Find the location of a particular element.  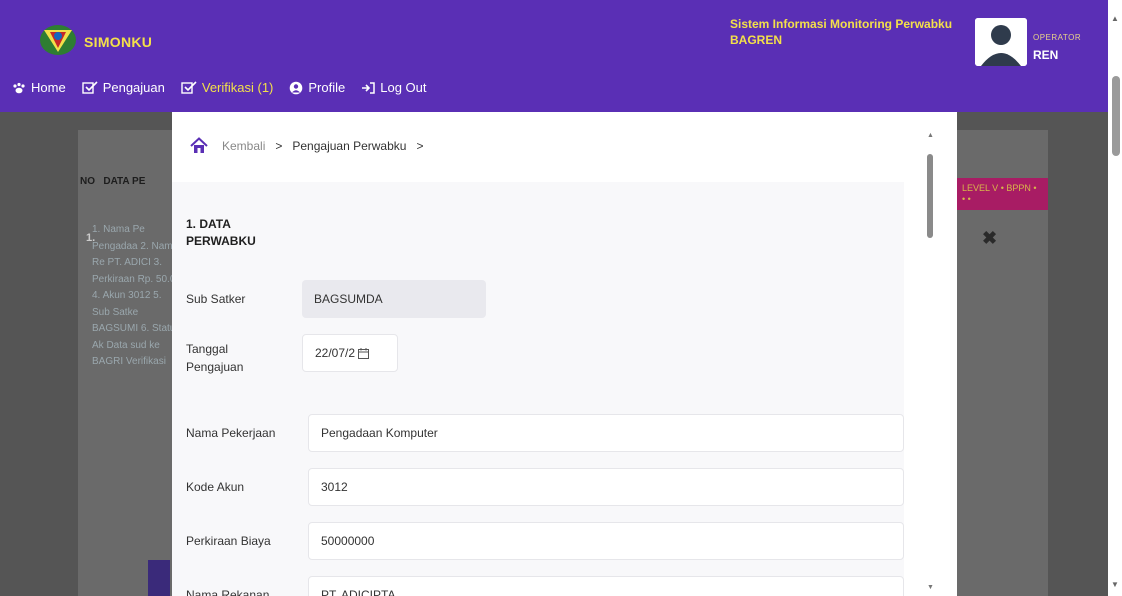

user-role: OPERATOR is located at coordinates (1057, 37).